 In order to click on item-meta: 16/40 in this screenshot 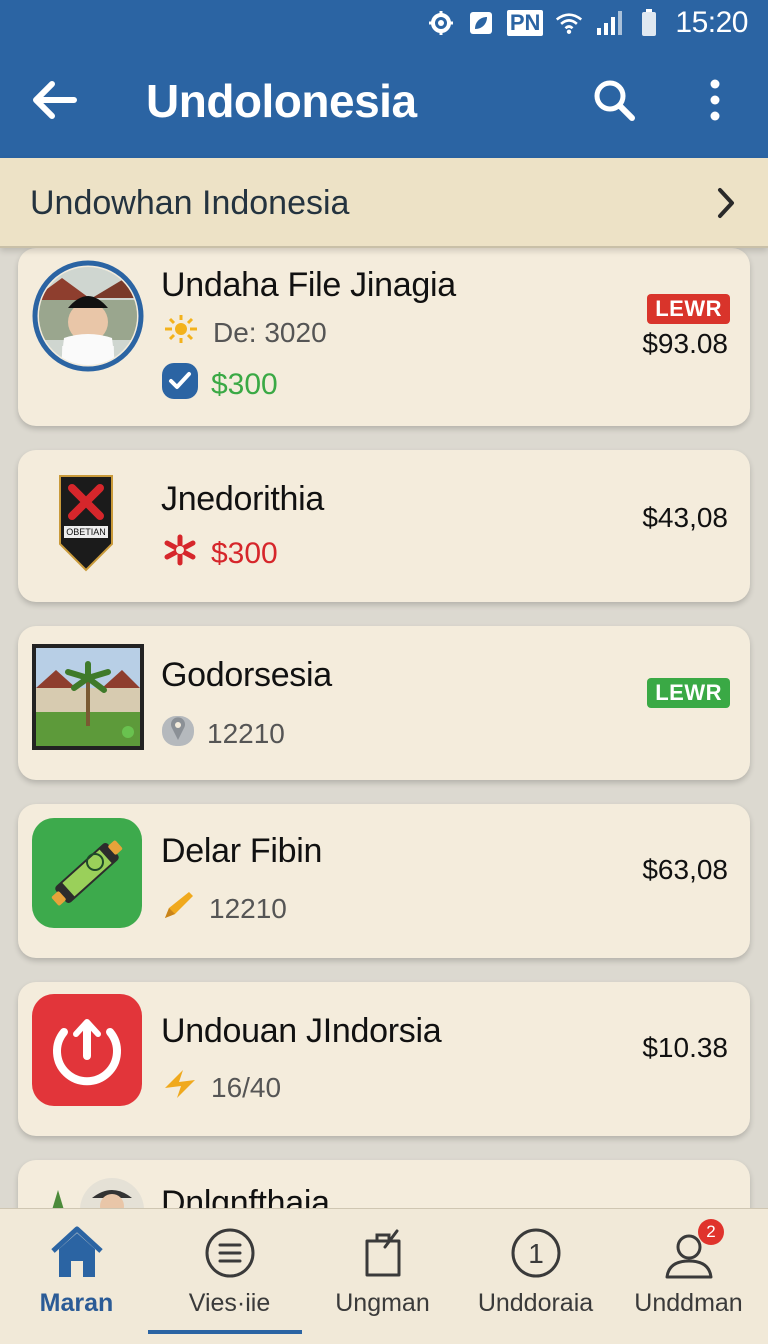, I will do `click(221, 1087)`.